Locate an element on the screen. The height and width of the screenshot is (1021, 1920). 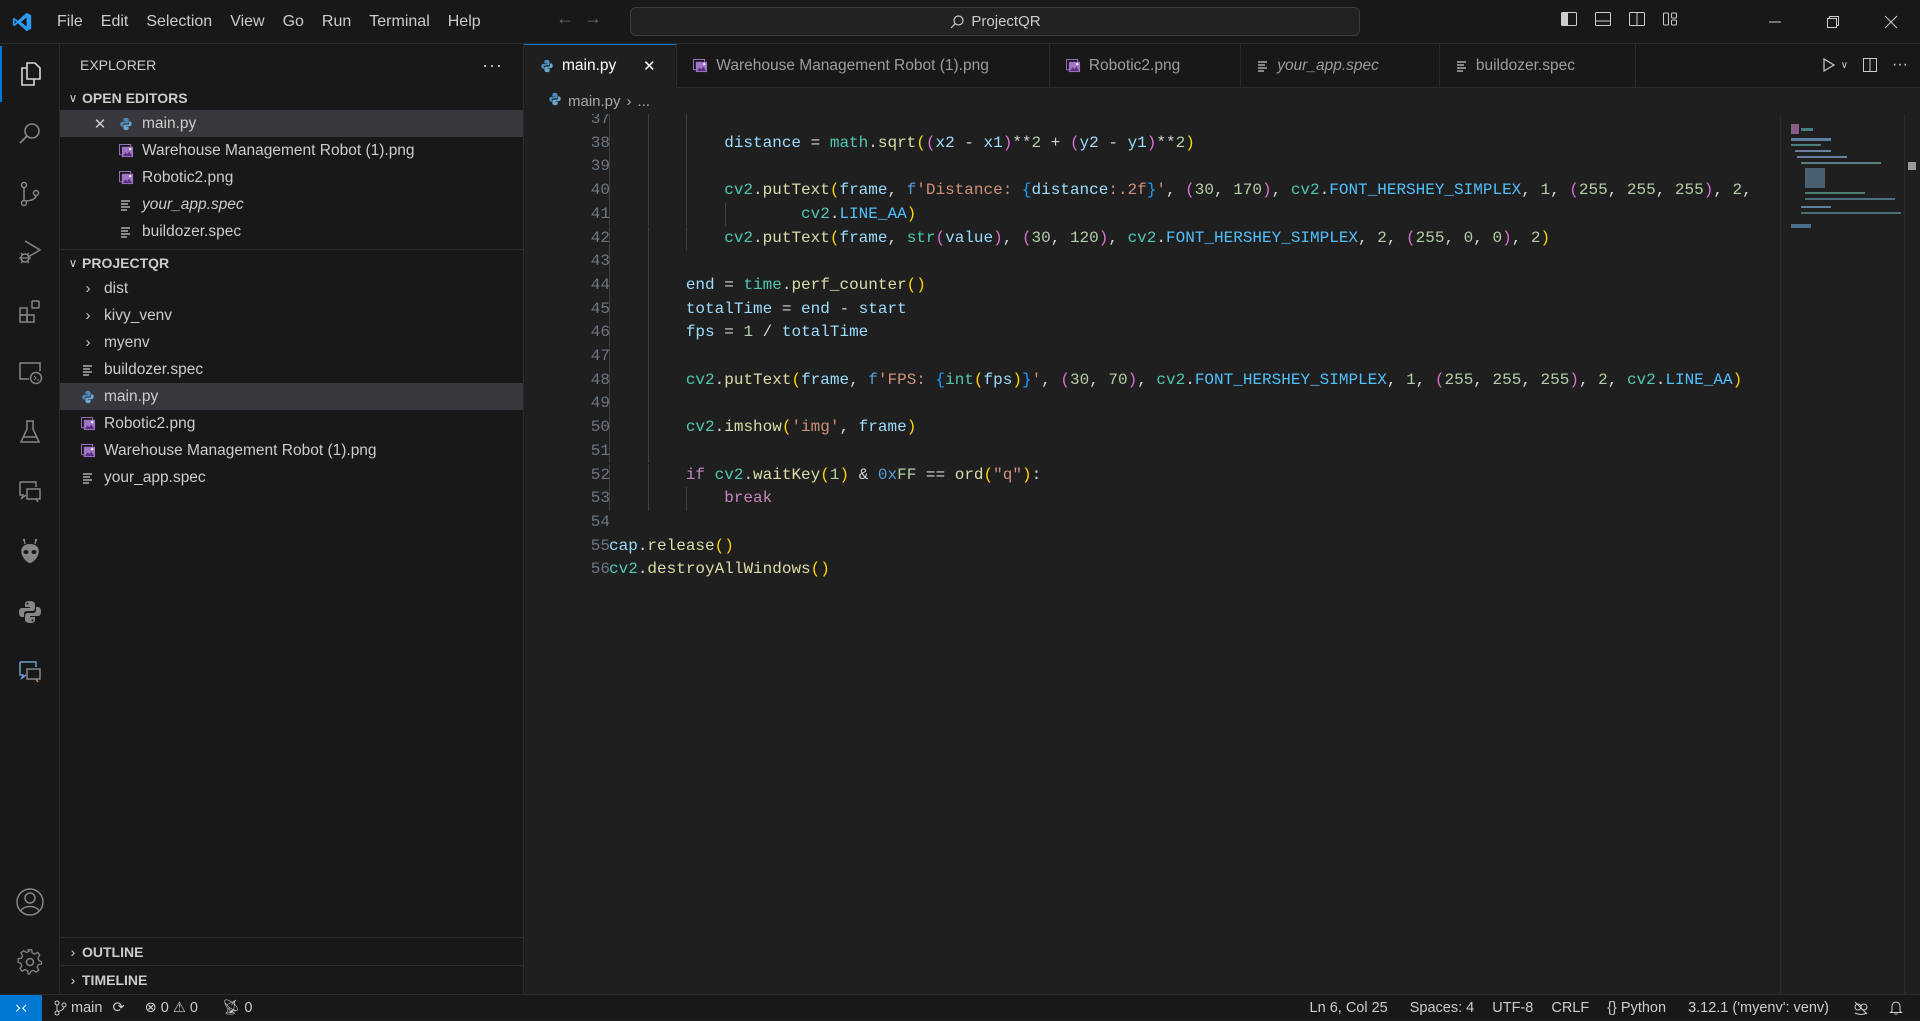
project-header: ∨ PROJECTQR is located at coordinates (291, 263).